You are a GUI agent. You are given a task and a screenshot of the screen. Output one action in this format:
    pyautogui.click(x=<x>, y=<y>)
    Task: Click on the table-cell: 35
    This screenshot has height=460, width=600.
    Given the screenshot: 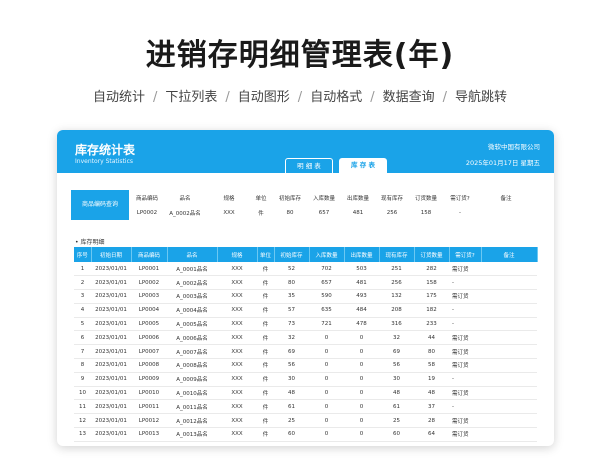 What is the action you would take?
    pyautogui.click(x=291, y=296)
    